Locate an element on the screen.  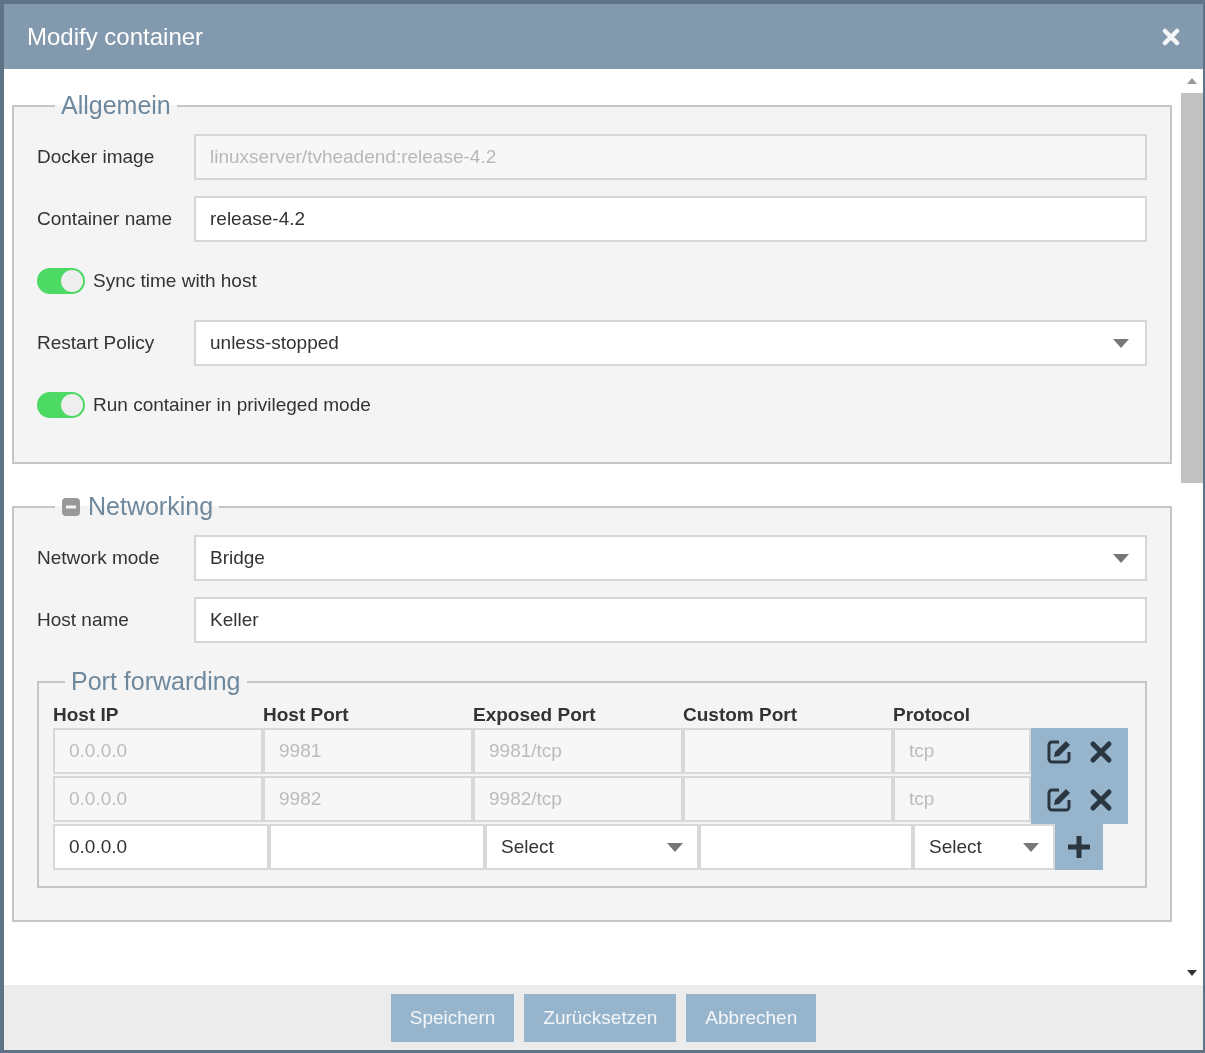
plus-icon is located at coordinates (1079, 847).